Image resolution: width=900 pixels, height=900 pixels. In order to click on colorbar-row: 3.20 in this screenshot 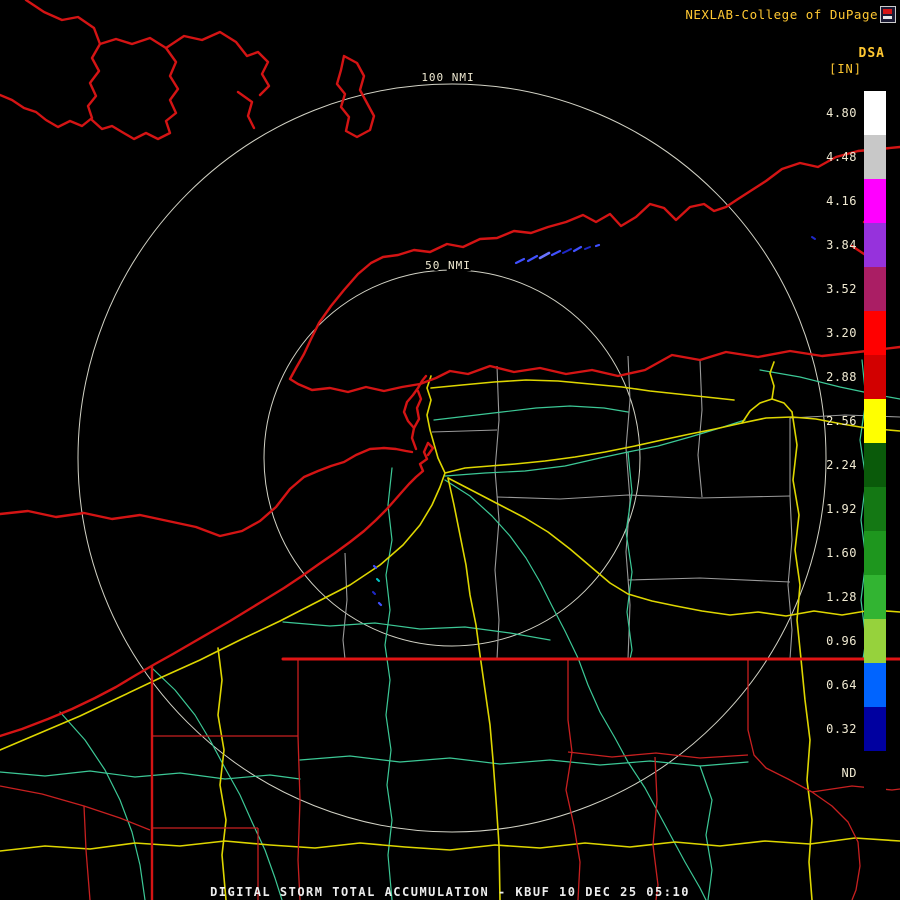, I will do `click(847, 333)`.